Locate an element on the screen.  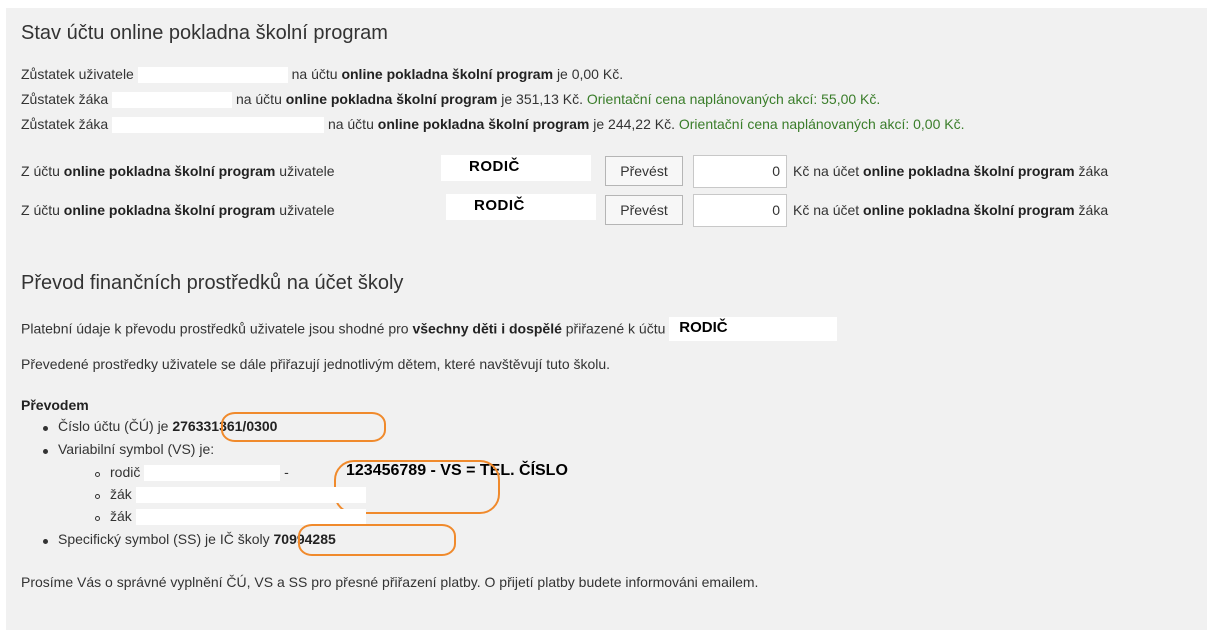
specific-symbol-label: Specifický symbol (SS) je IČ školy is located at coordinates (164, 539).